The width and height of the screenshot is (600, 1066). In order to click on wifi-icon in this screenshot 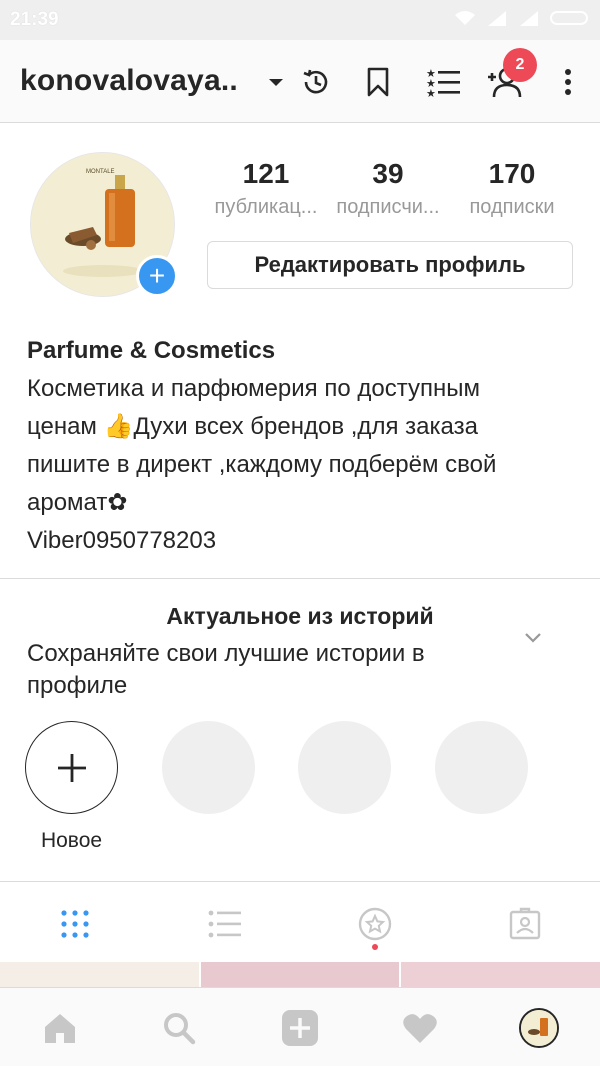, I will do `click(465, 18)`.